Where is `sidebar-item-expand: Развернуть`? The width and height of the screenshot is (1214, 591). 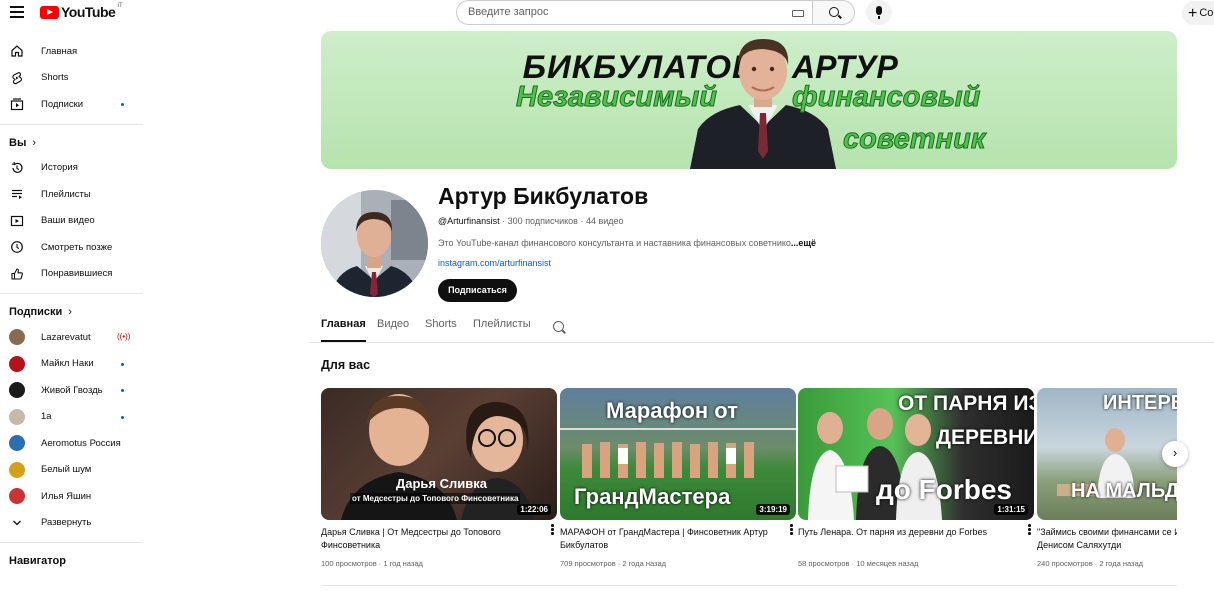
sidebar-item-expand: Развернуть is located at coordinates (71, 523).